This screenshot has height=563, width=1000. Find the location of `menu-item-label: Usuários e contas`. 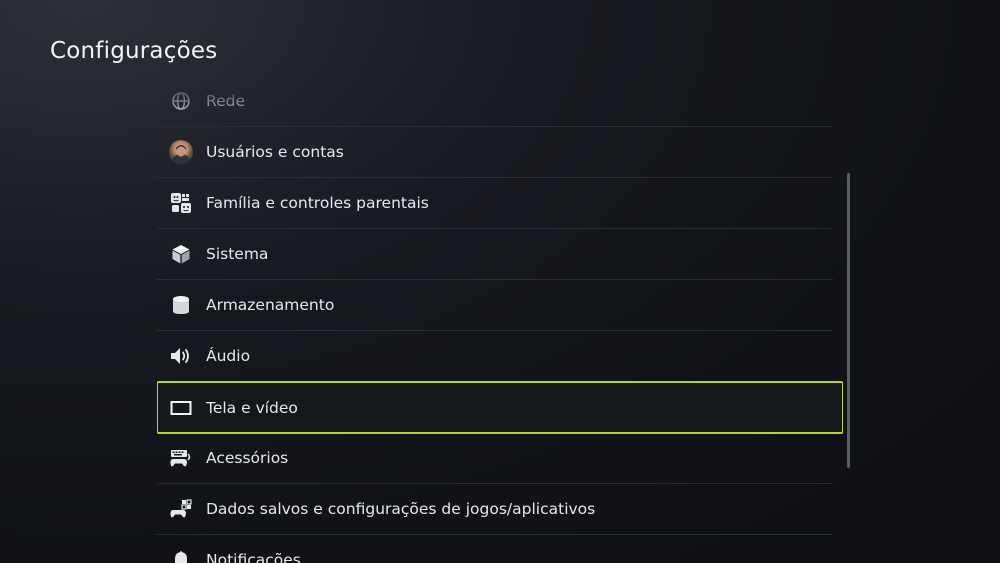

menu-item-label: Usuários e contas is located at coordinates (275, 152).